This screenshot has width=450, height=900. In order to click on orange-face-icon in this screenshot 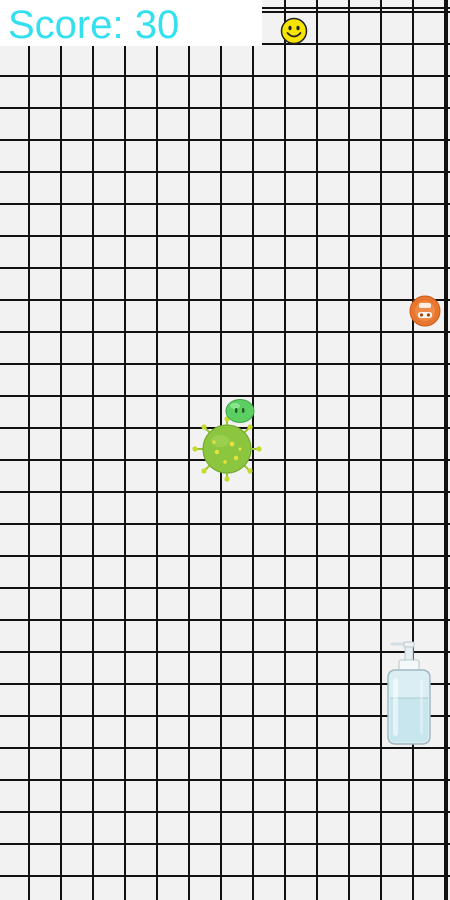, I will do `click(425, 311)`.